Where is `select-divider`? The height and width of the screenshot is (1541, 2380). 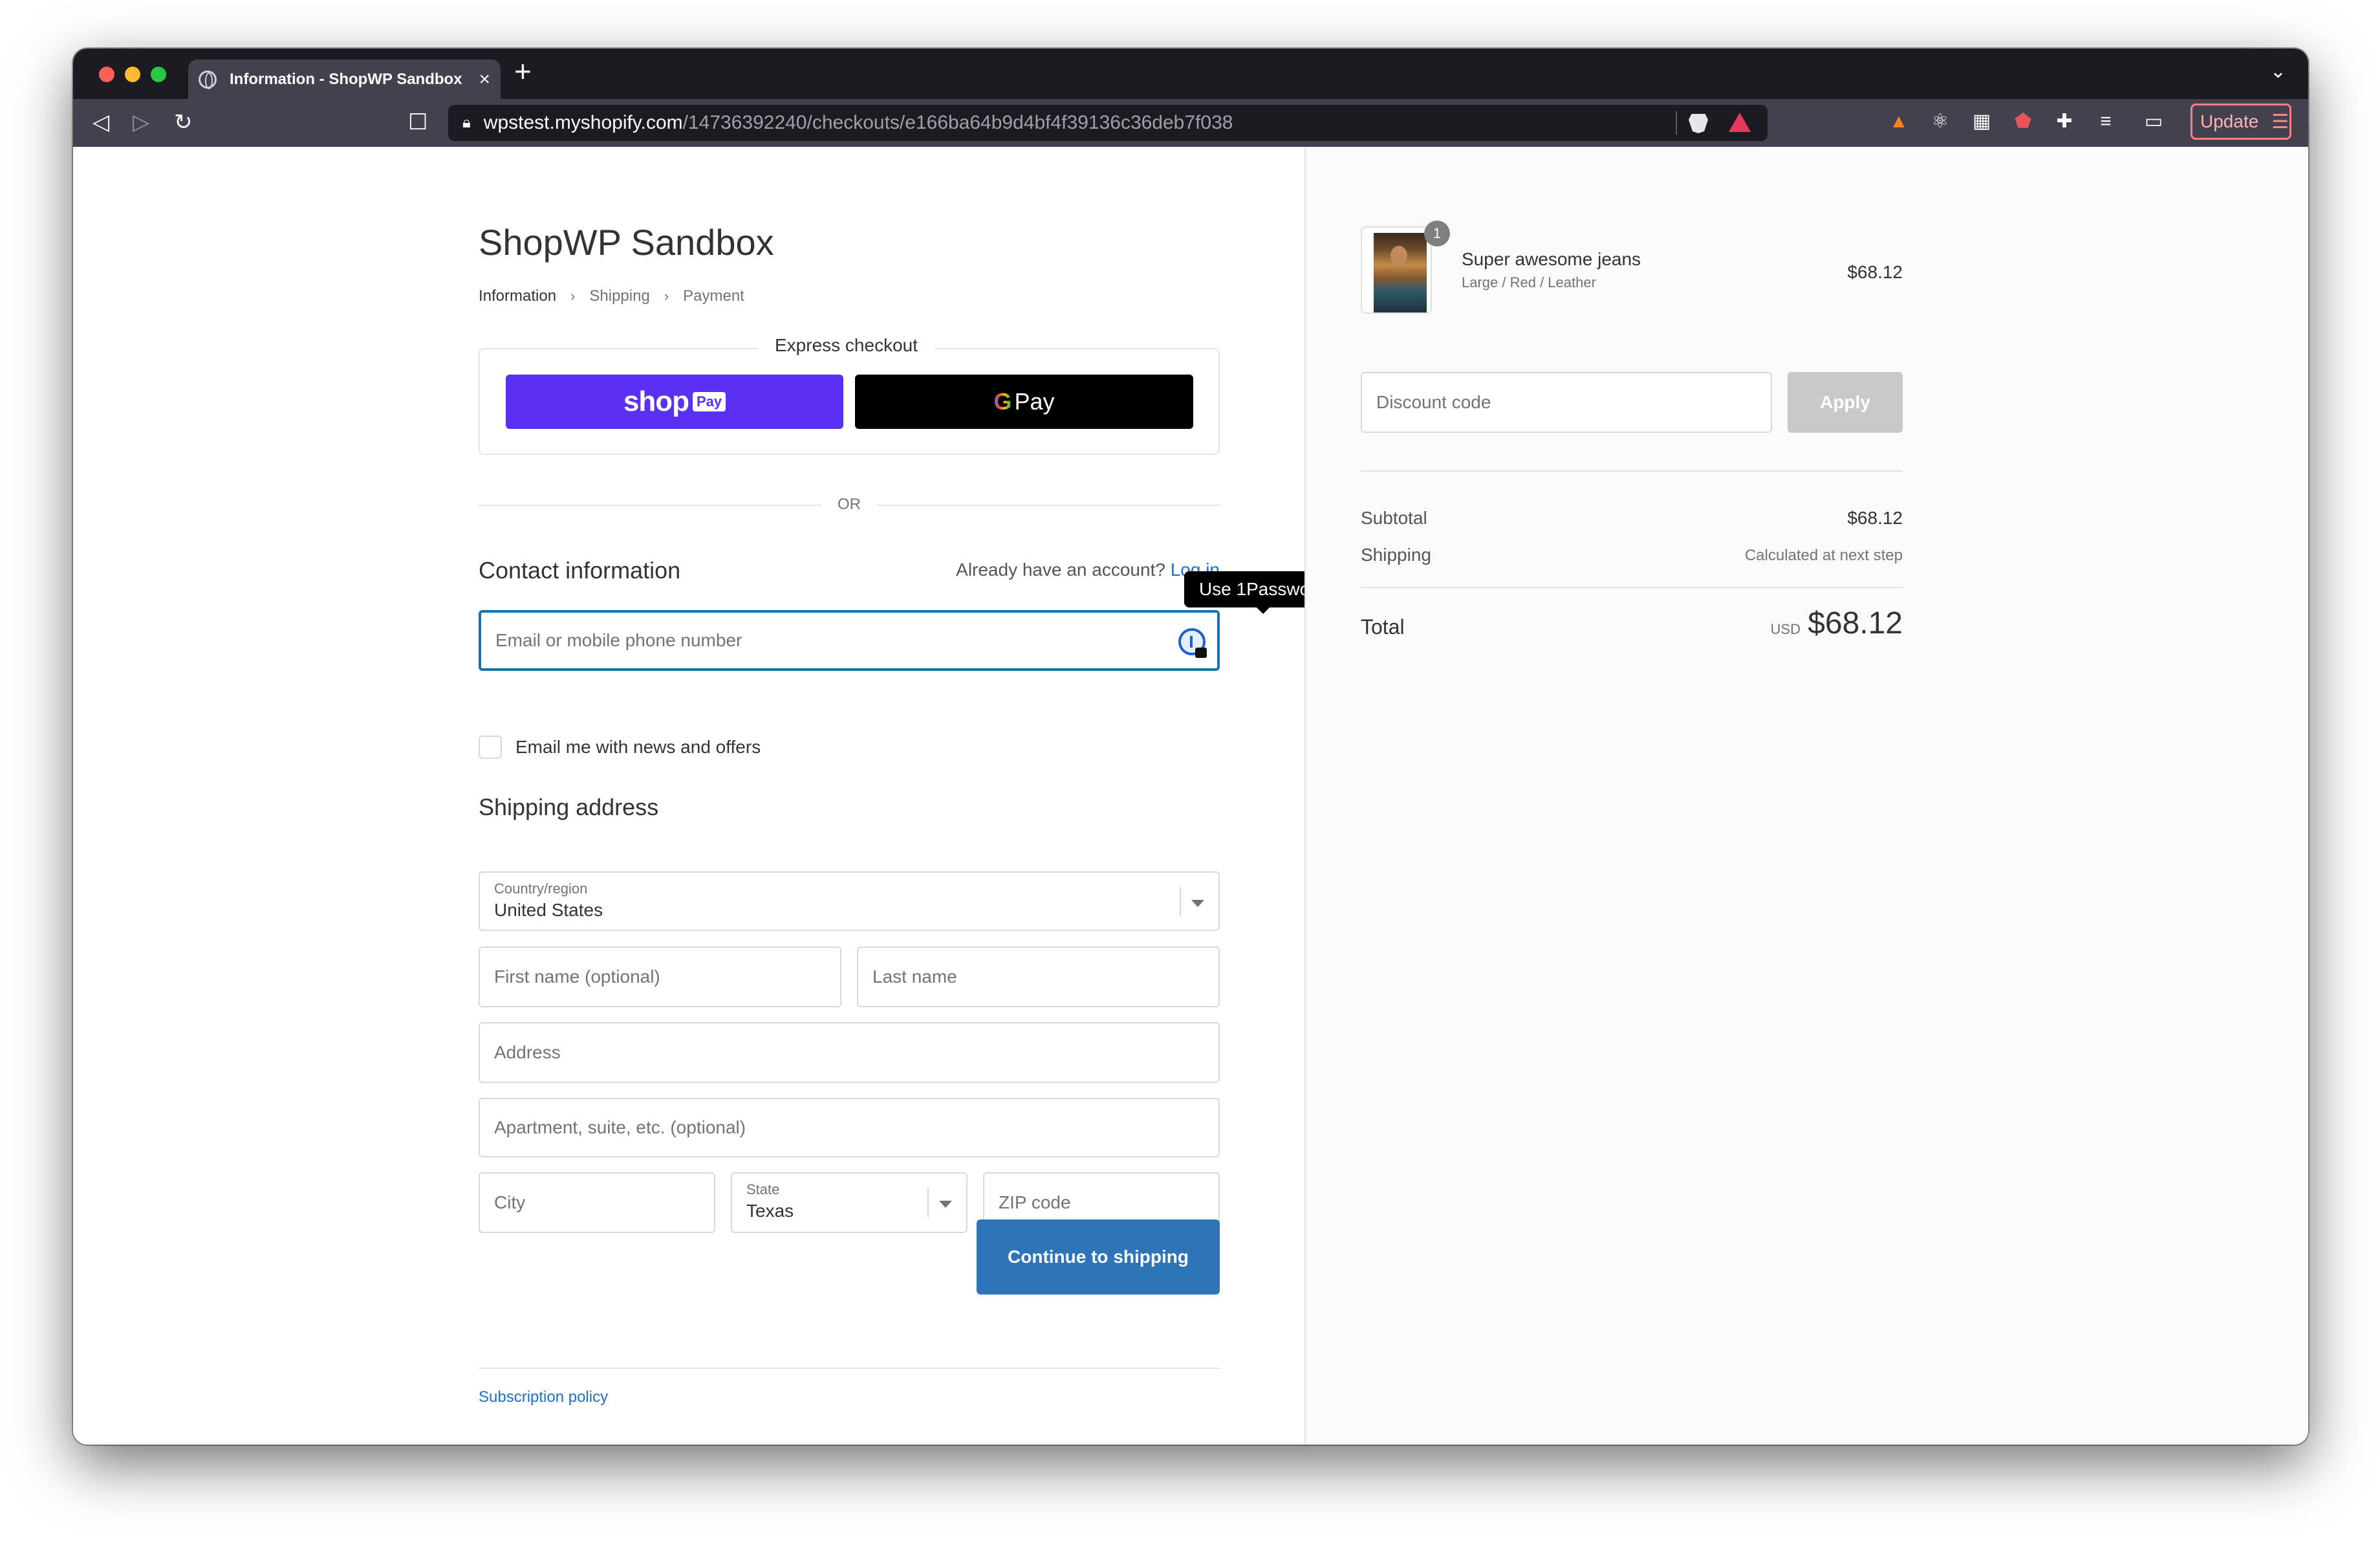 select-divider is located at coordinates (928, 1203).